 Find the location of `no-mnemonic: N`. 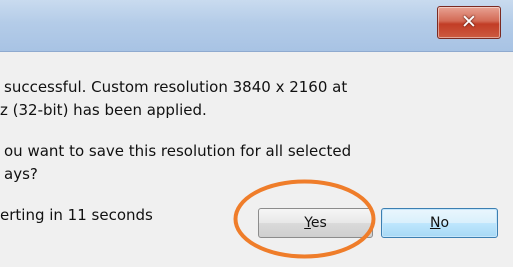

no-mnemonic: N is located at coordinates (435, 223).